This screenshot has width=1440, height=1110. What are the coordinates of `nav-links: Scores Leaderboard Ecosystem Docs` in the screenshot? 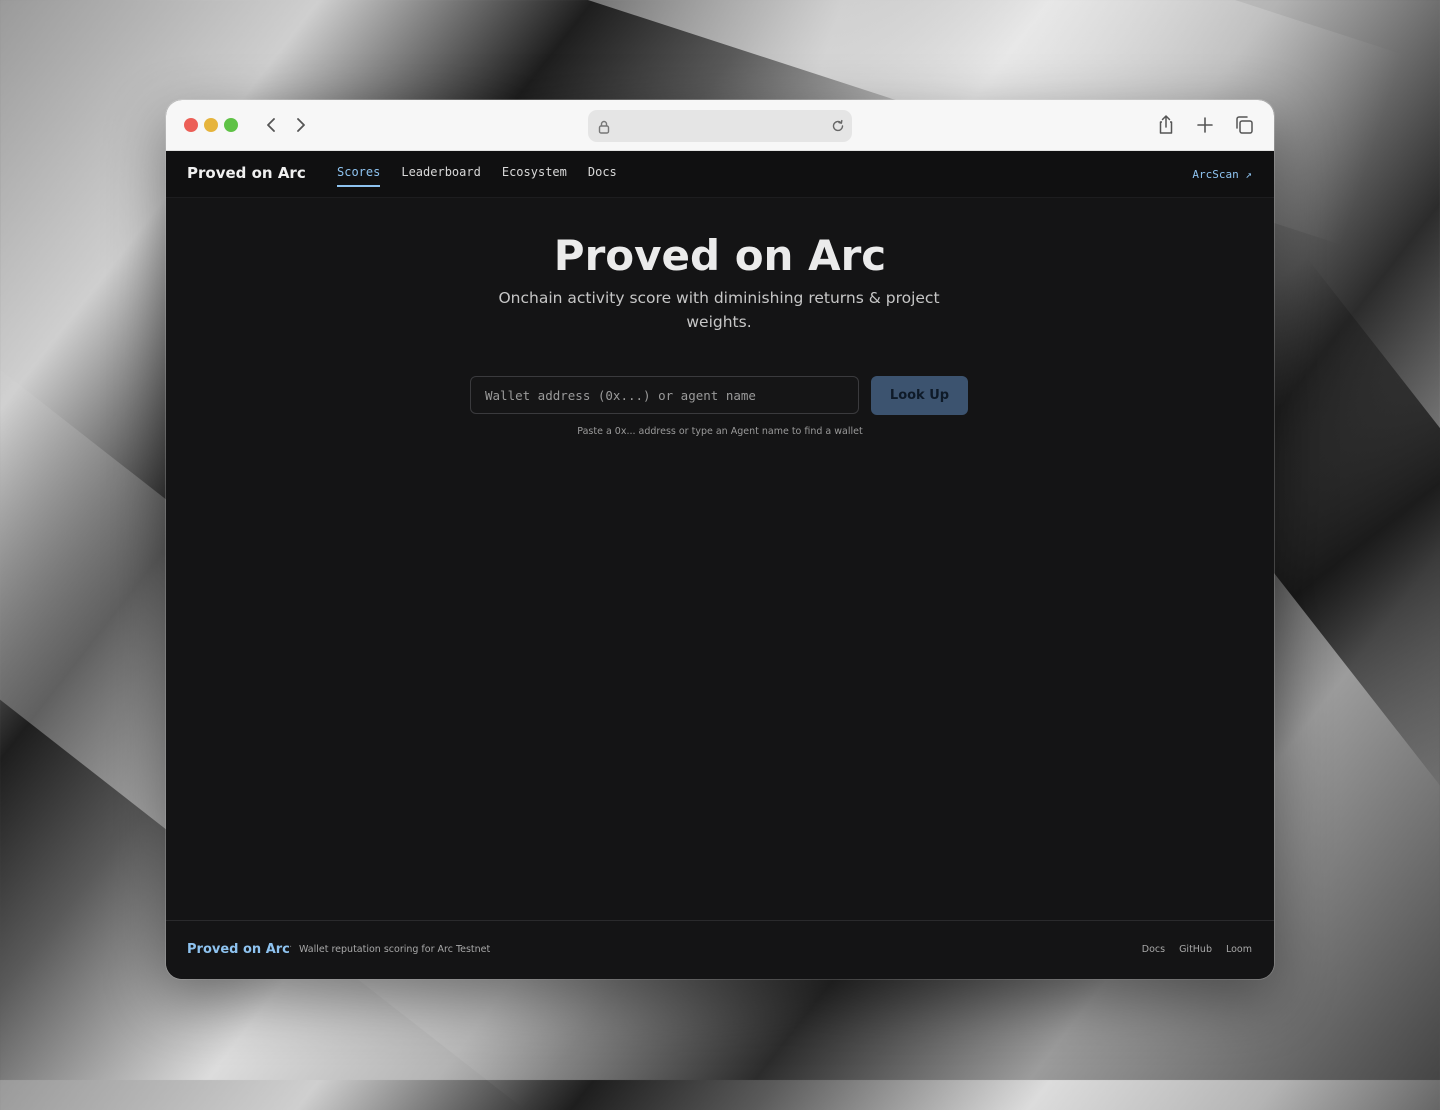 It's located at (477, 176).